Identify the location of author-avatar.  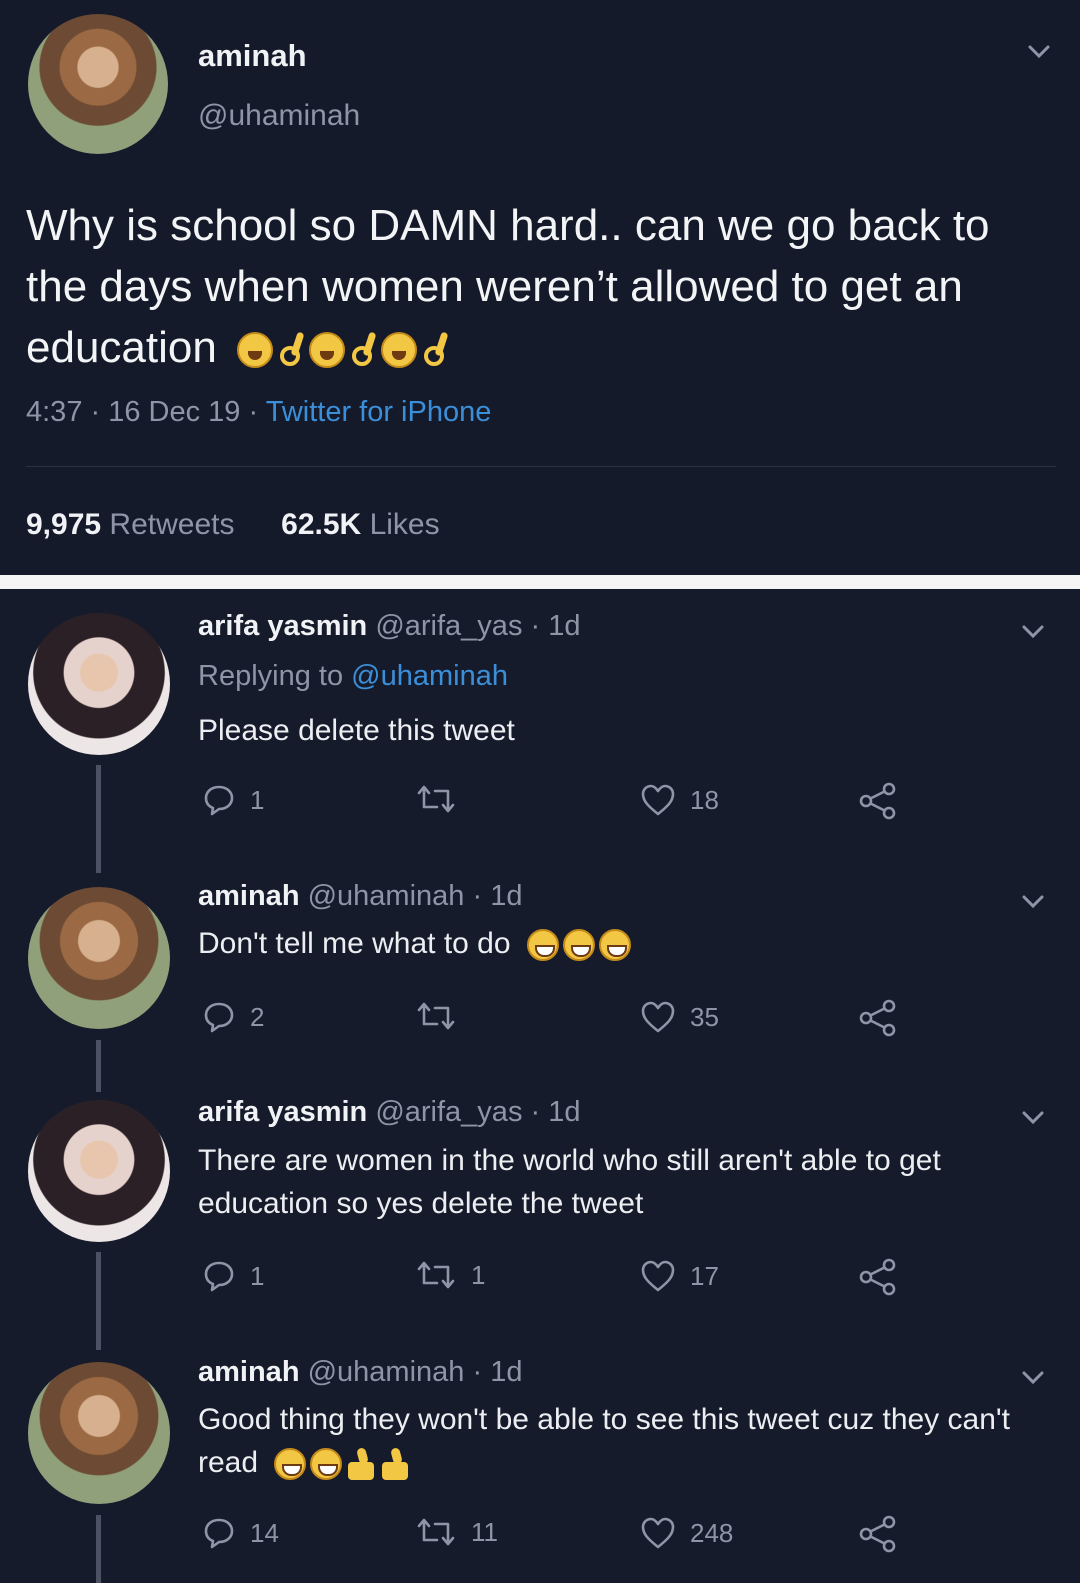
(98, 84).